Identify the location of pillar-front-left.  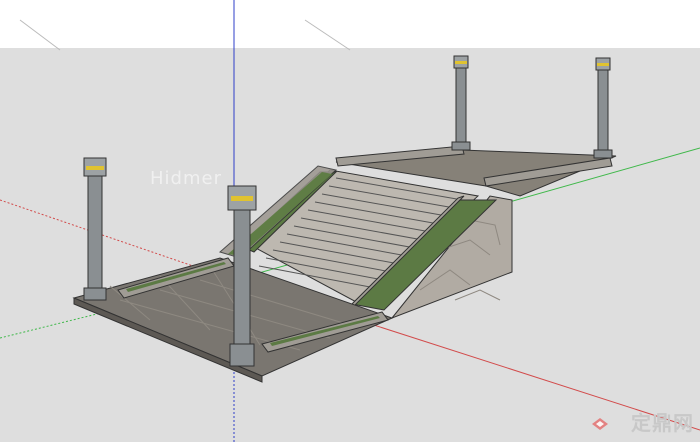
(95, 229).